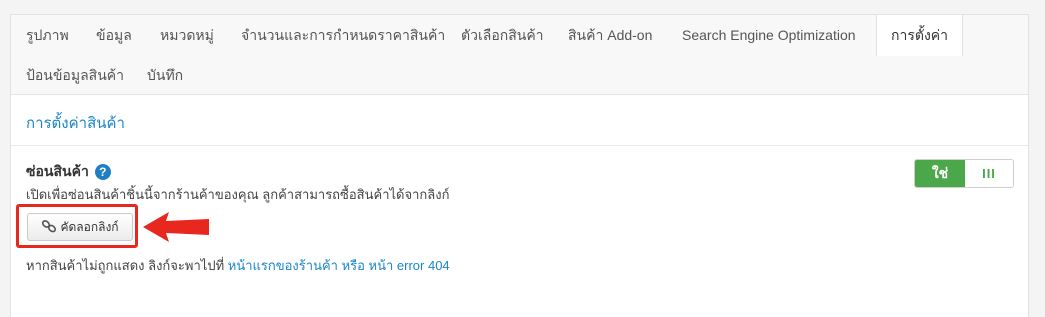  Describe the element at coordinates (49, 227) in the screenshot. I see `link-chain-icon` at that location.